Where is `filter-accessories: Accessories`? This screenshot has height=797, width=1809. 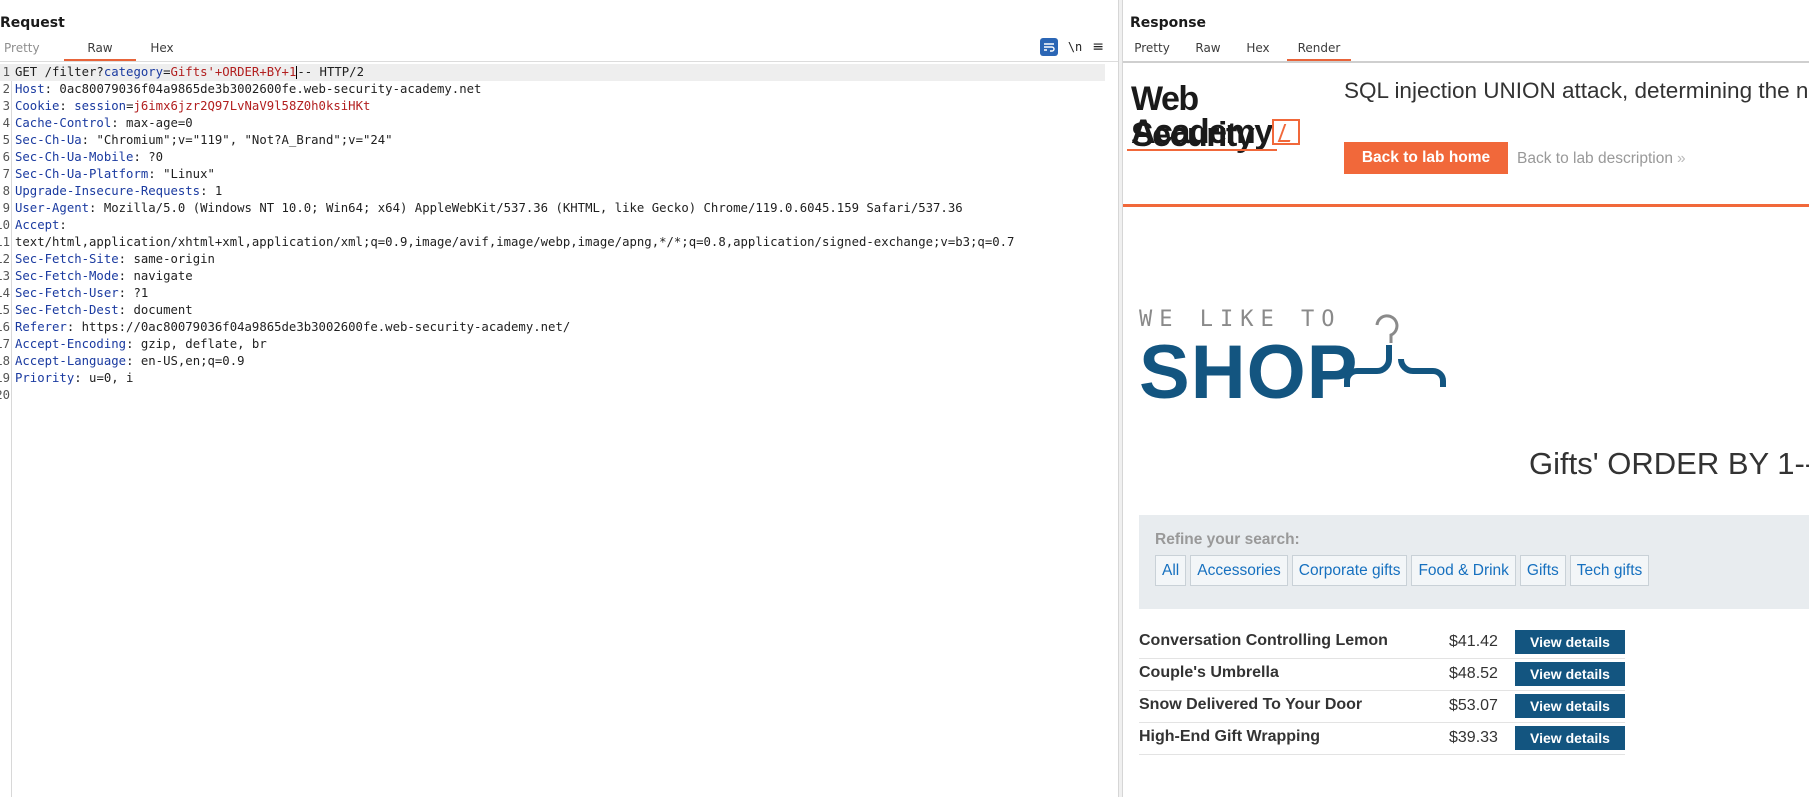 filter-accessories: Accessories is located at coordinates (1239, 570).